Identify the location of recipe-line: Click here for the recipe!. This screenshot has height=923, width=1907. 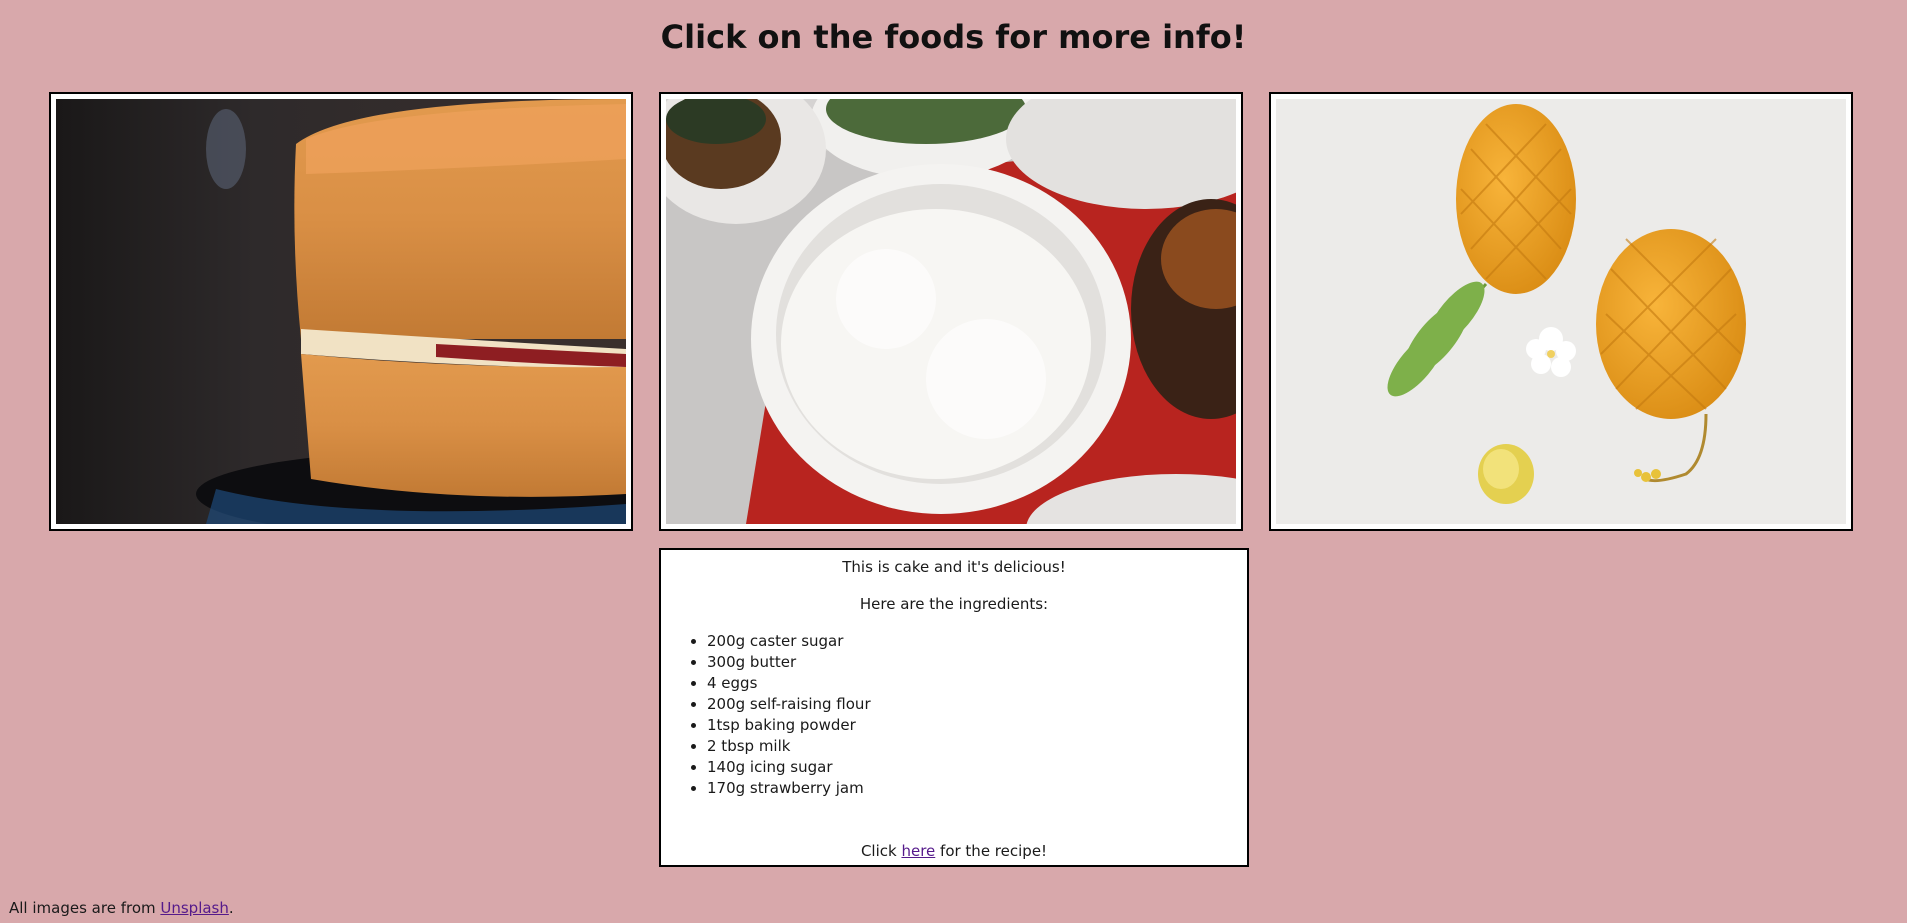
(954, 851).